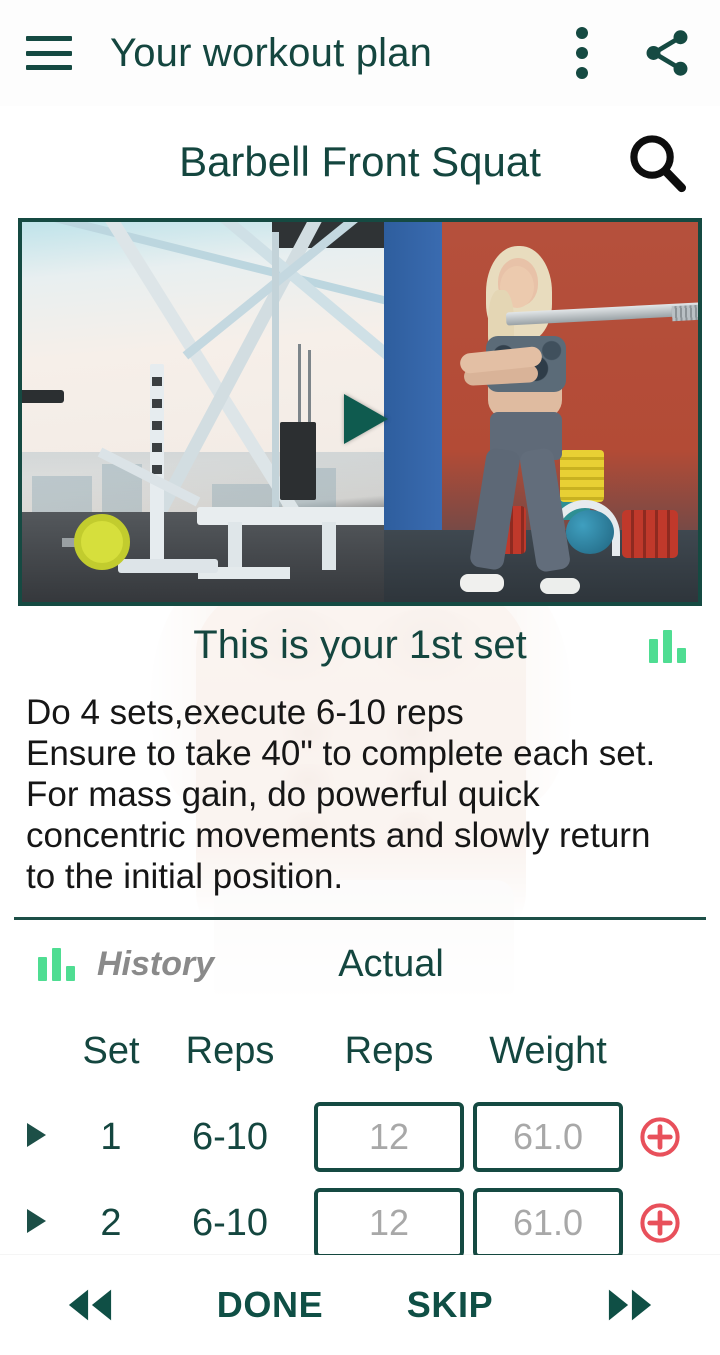 This screenshot has width=720, height=1355. I want to click on bench-leg, so click(329, 546).